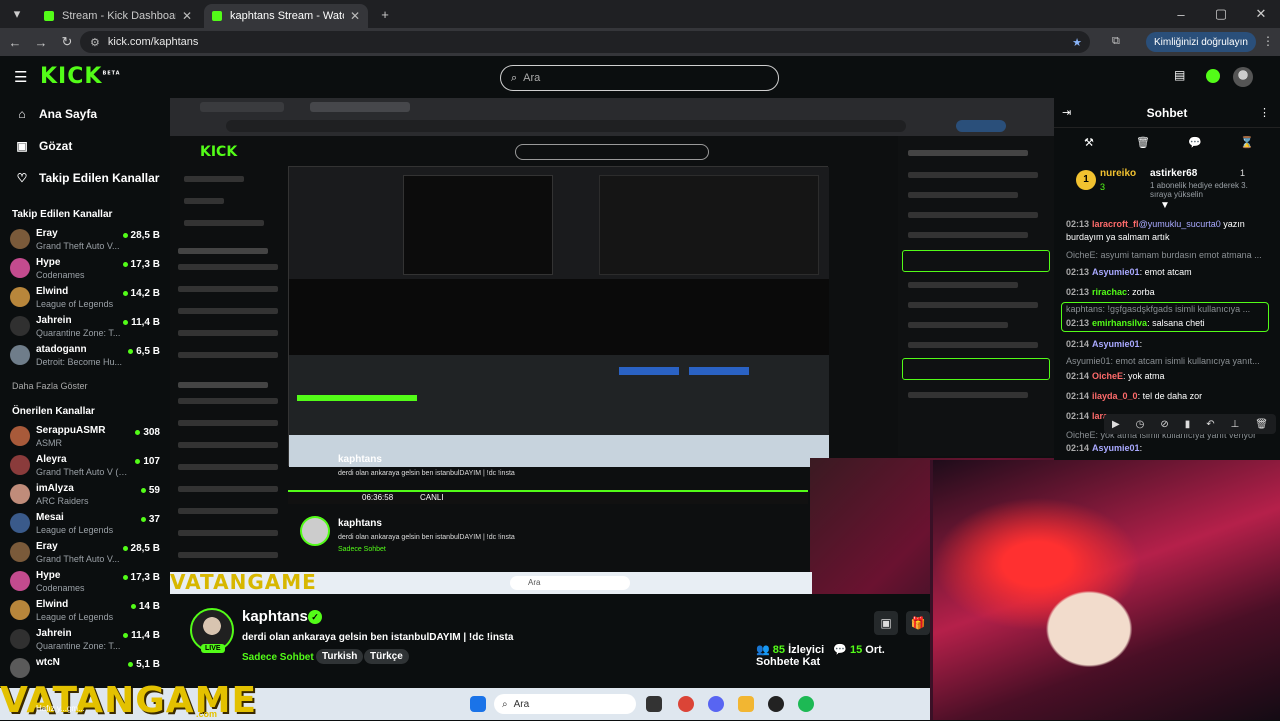 The width and height of the screenshot is (1280, 721). I want to click on dashboard-icon: ▤, so click(1179, 75).